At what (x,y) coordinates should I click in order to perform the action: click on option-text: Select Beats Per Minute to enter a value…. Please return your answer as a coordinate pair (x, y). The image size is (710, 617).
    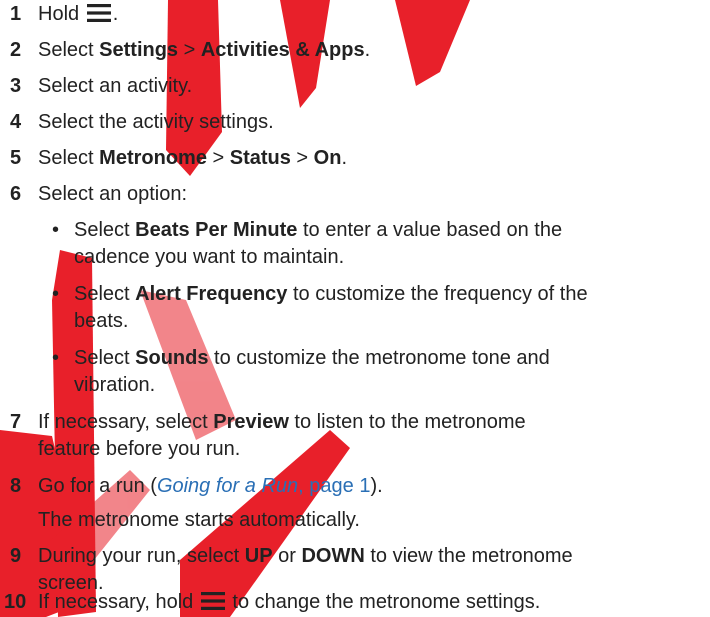
    Looking at the image, I should click on (318, 230).